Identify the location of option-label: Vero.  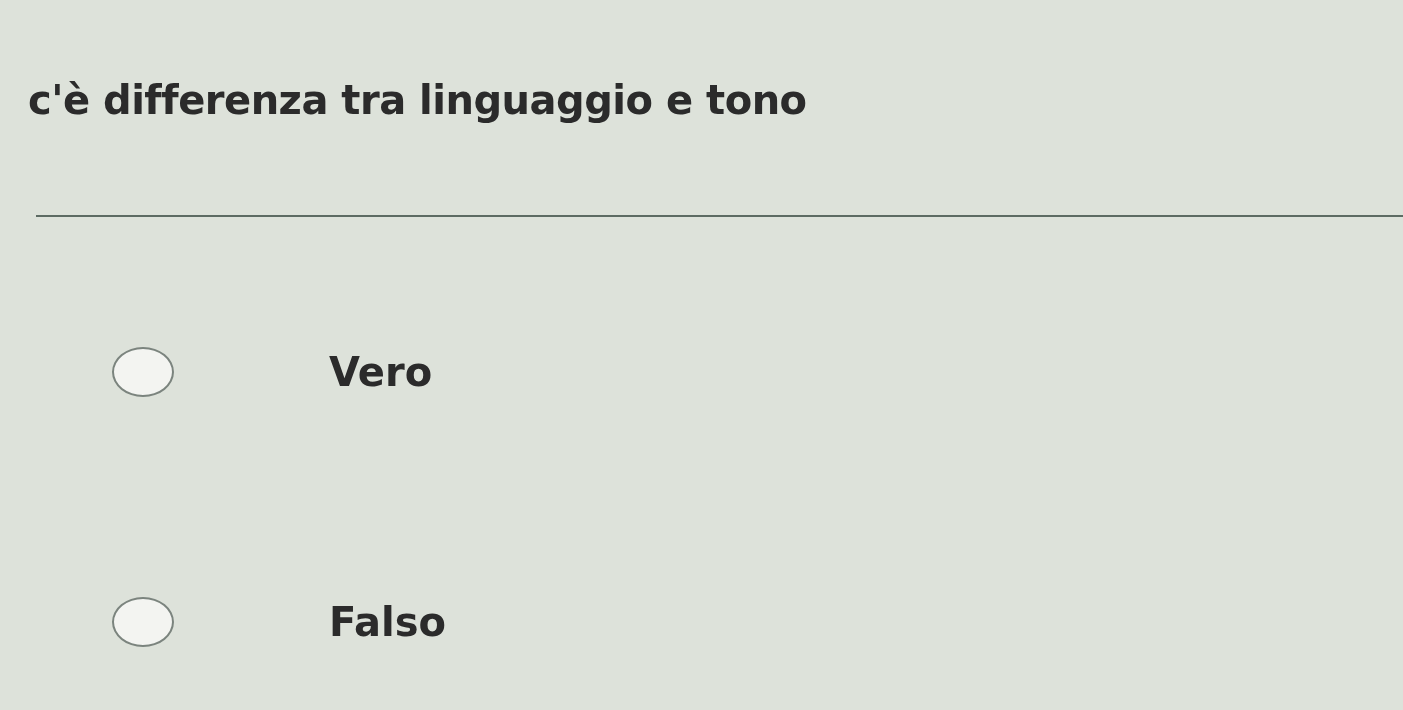
(381, 372).